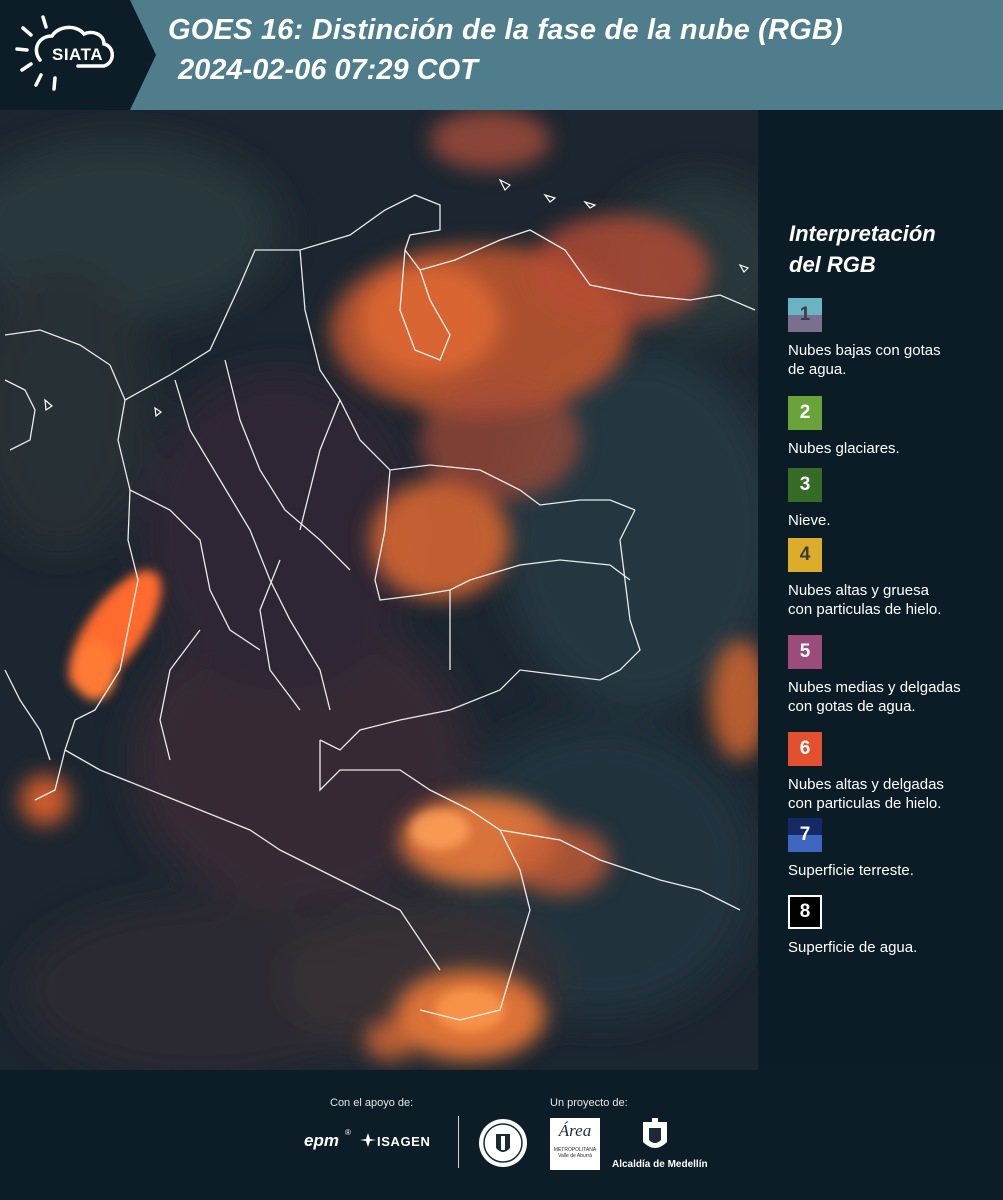 The height and width of the screenshot is (1200, 1003). What do you see at coordinates (372, 1103) in the screenshot?
I see `support-label: Con el apoyo de:` at bounding box center [372, 1103].